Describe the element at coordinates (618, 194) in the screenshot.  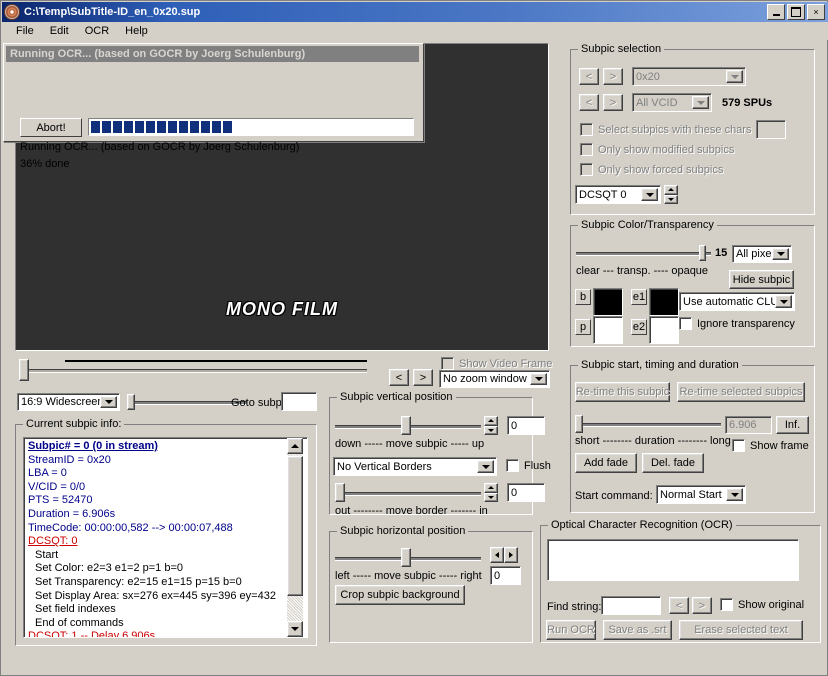
I see `dcsqt-combo: DCSQT 0` at that location.